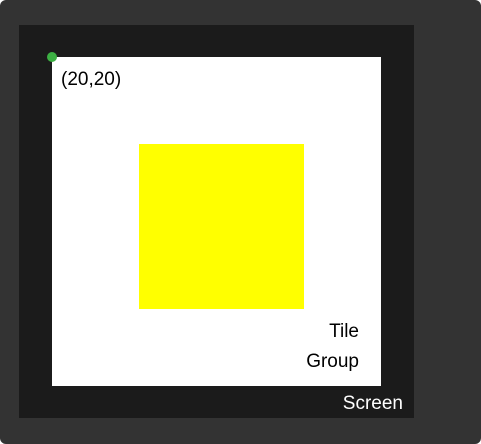 Image resolution: width=481 pixels, height=444 pixels. What do you see at coordinates (221, 226) in the screenshot?
I see `tile` at bounding box center [221, 226].